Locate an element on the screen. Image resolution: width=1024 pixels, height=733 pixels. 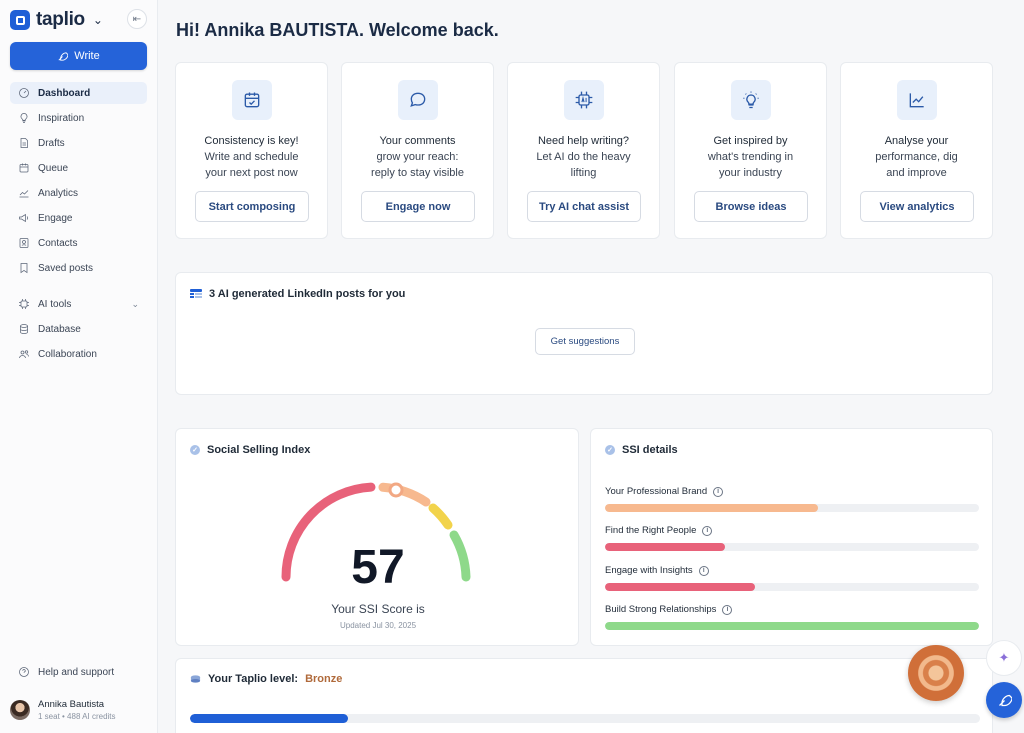
ssi-title: ✓ Social Selling Index is located at coordinates (250, 450).